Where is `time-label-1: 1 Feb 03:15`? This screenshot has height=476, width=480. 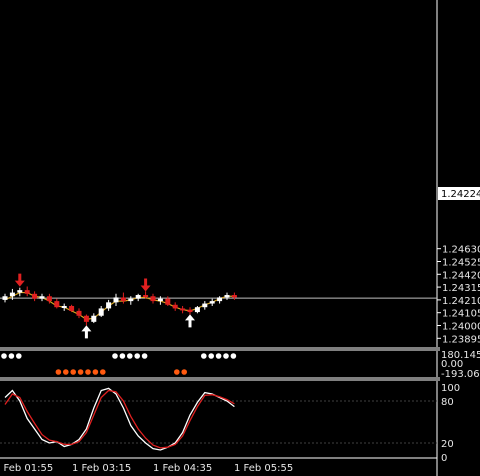
time-label-1: 1 Feb 03:15 is located at coordinates (101, 468).